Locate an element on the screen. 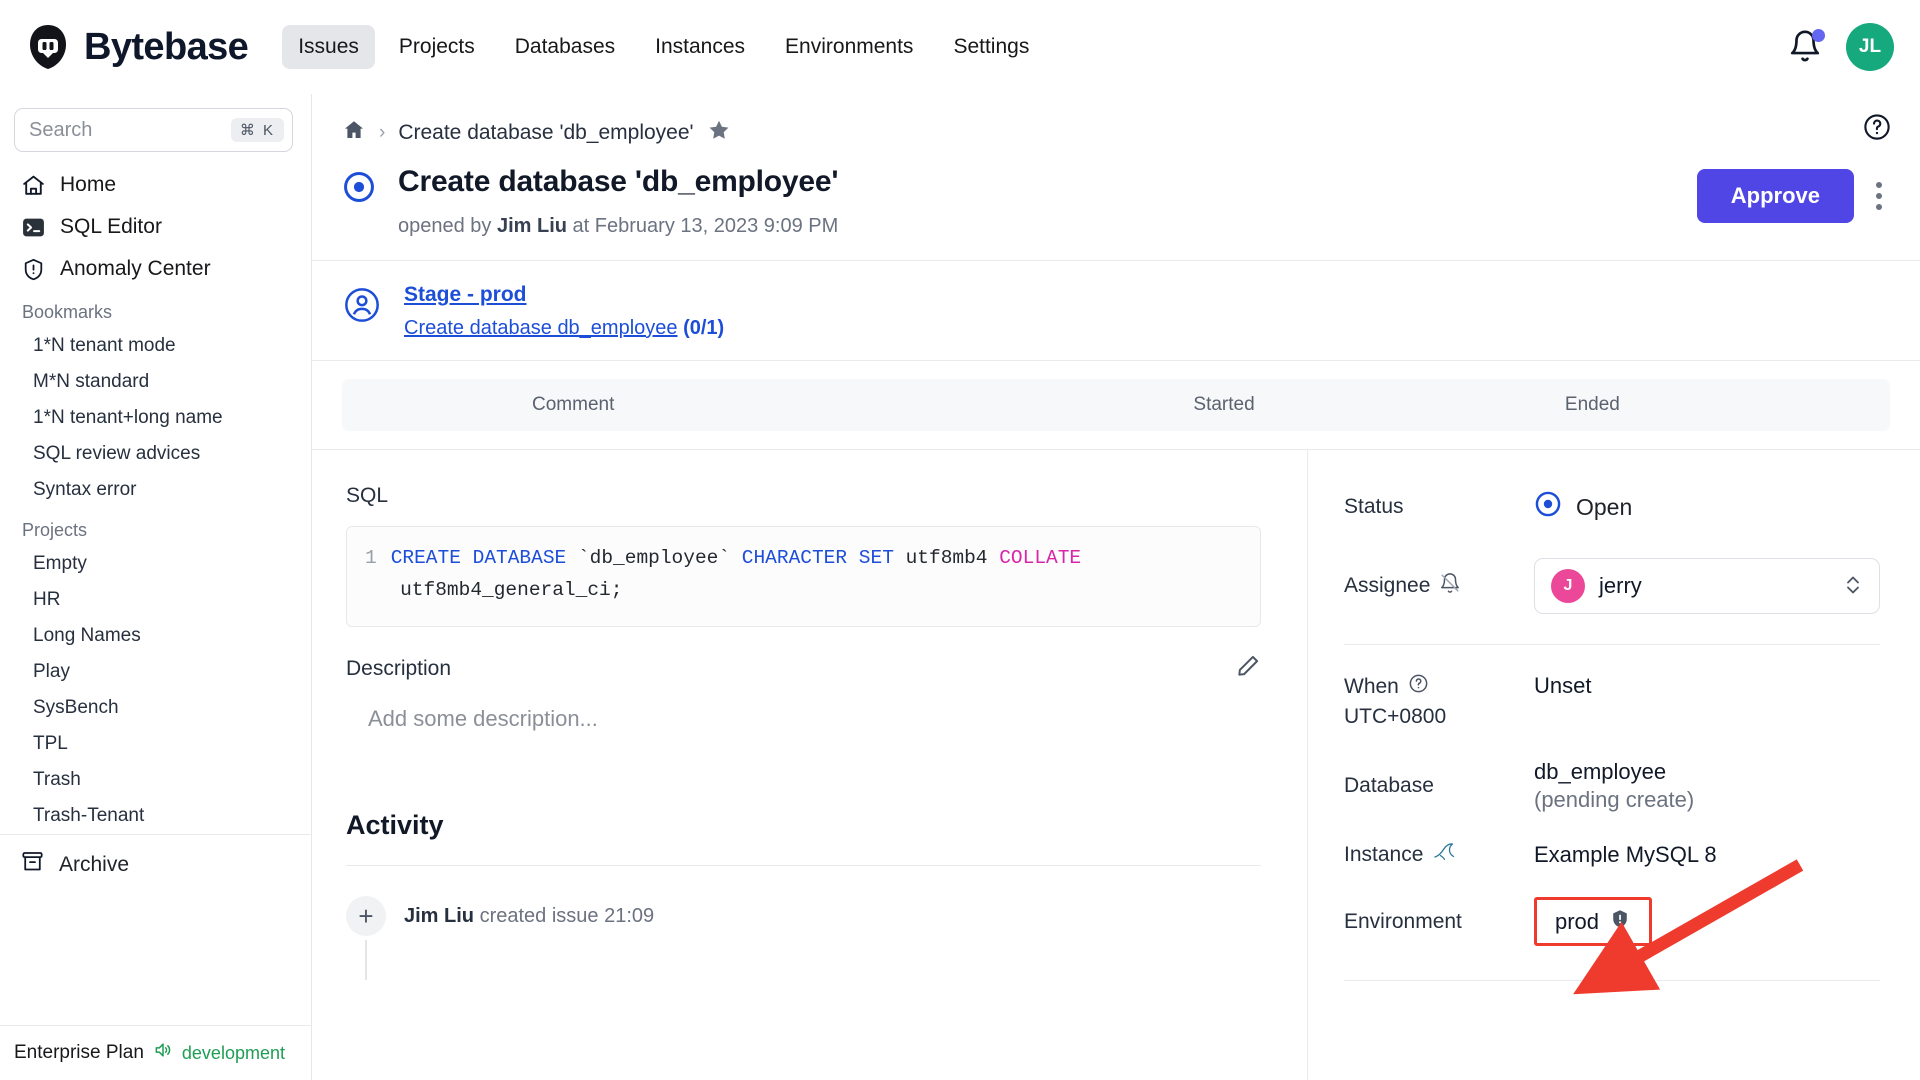 This screenshot has width=1920, height=1080. nav-item-databases: Databases is located at coordinates (565, 47).